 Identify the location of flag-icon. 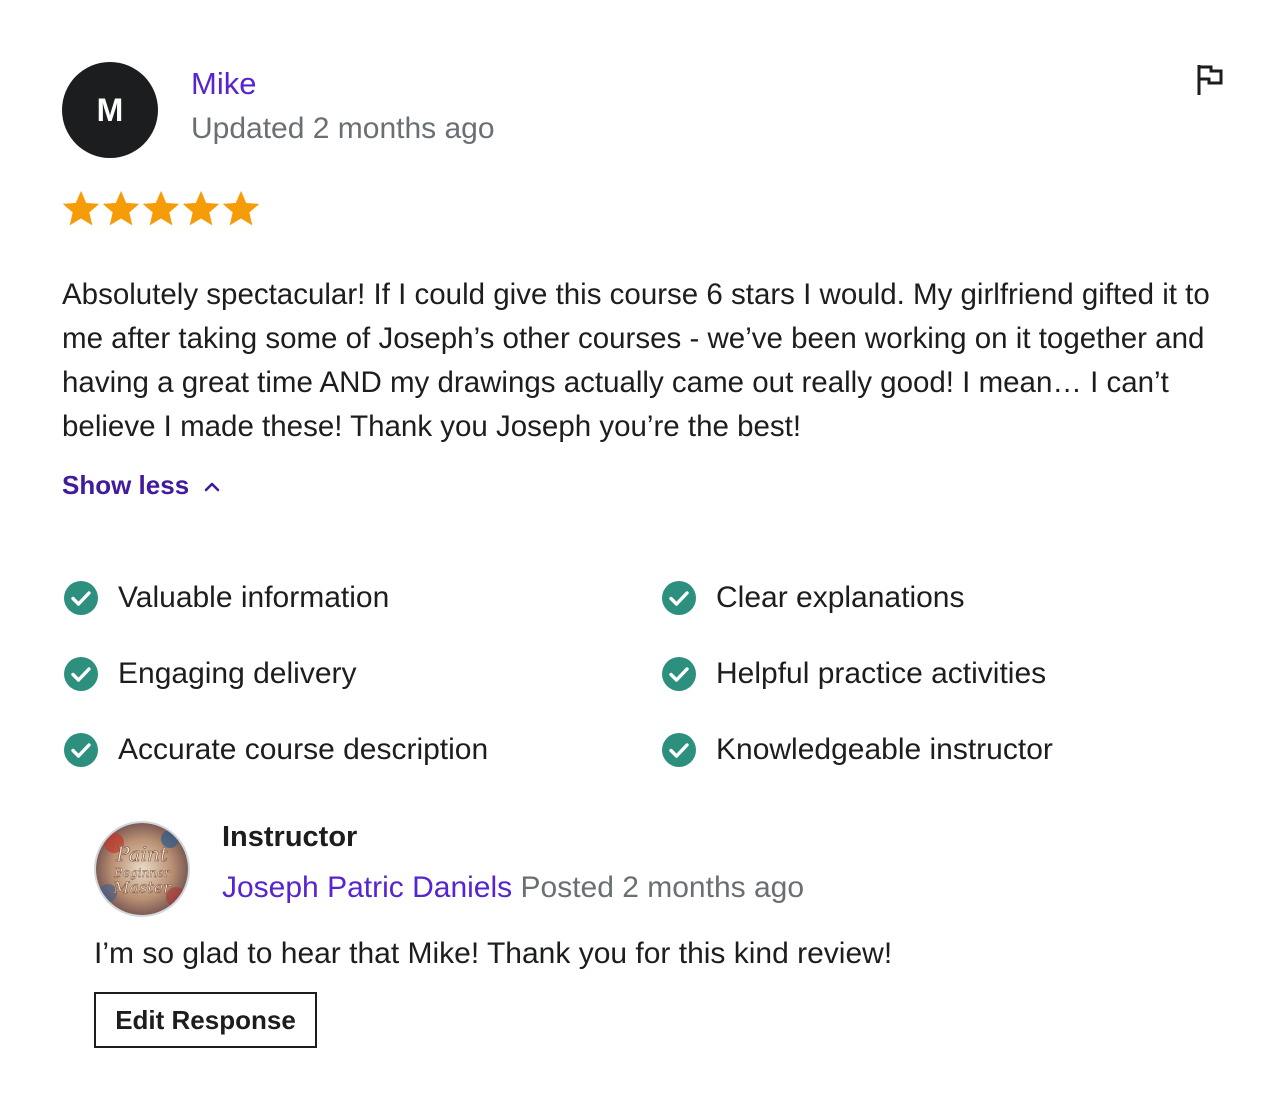
(1210, 80).